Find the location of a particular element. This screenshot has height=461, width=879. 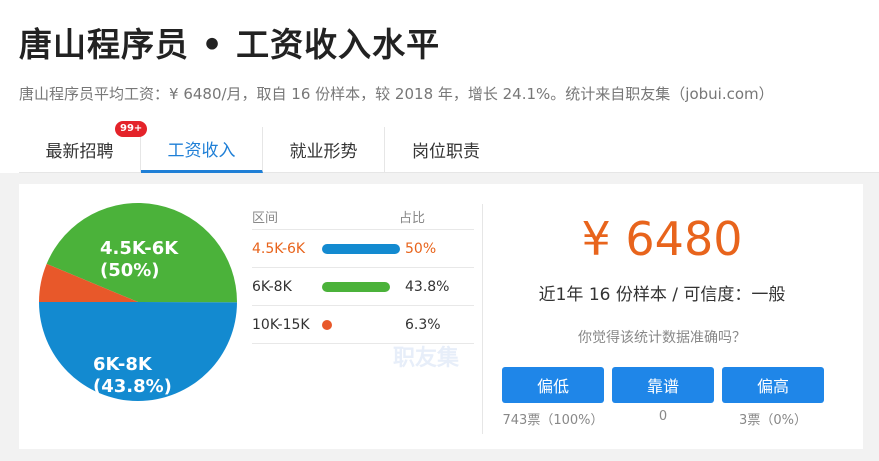

tab-employment: 就业形势 is located at coordinates (324, 149).